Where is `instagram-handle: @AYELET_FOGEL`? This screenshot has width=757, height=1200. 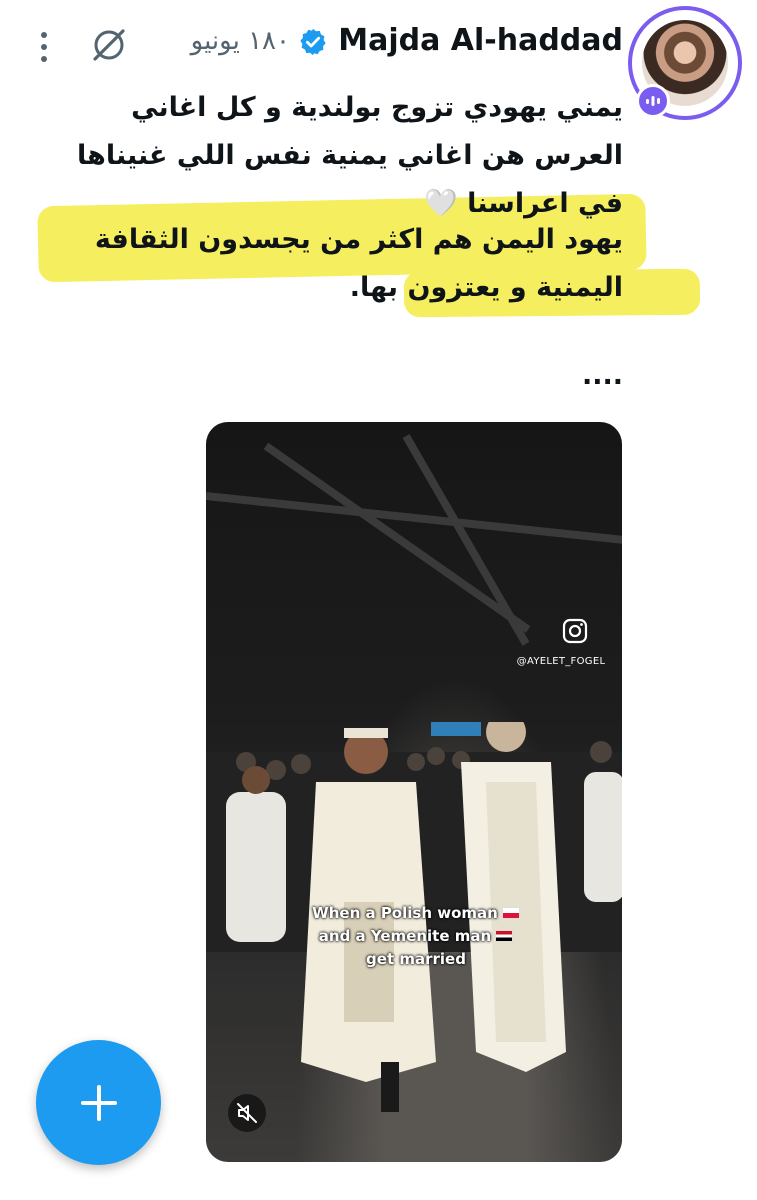
instagram-handle: @AYELET_FOGEL is located at coordinates (561, 661).